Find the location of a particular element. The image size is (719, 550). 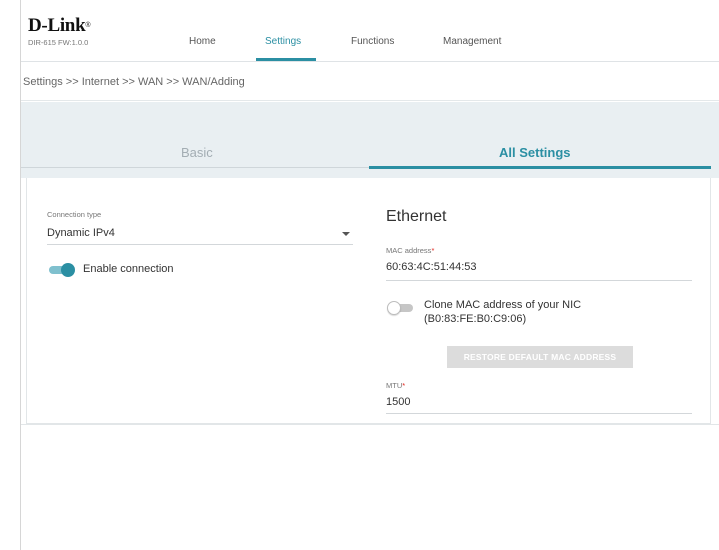

tab-active-indicator is located at coordinates (540, 167).